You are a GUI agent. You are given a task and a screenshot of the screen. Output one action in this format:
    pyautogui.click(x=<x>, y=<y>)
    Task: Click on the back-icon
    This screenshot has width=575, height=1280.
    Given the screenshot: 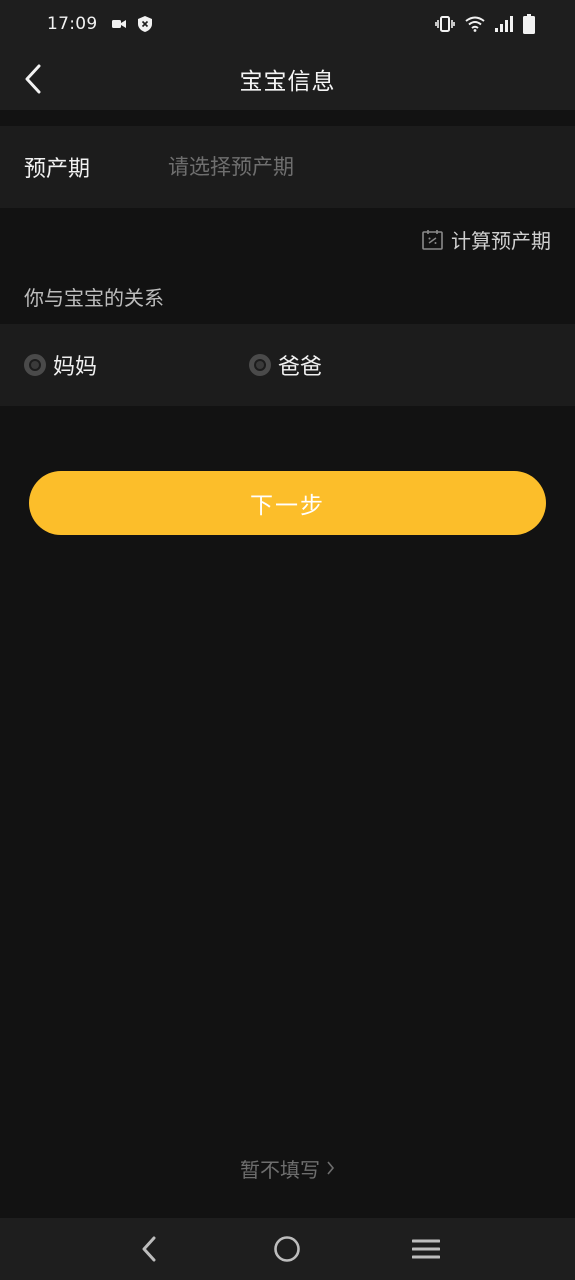 What is the action you would take?
    pyautogui.click(x=149, y=1249)
    